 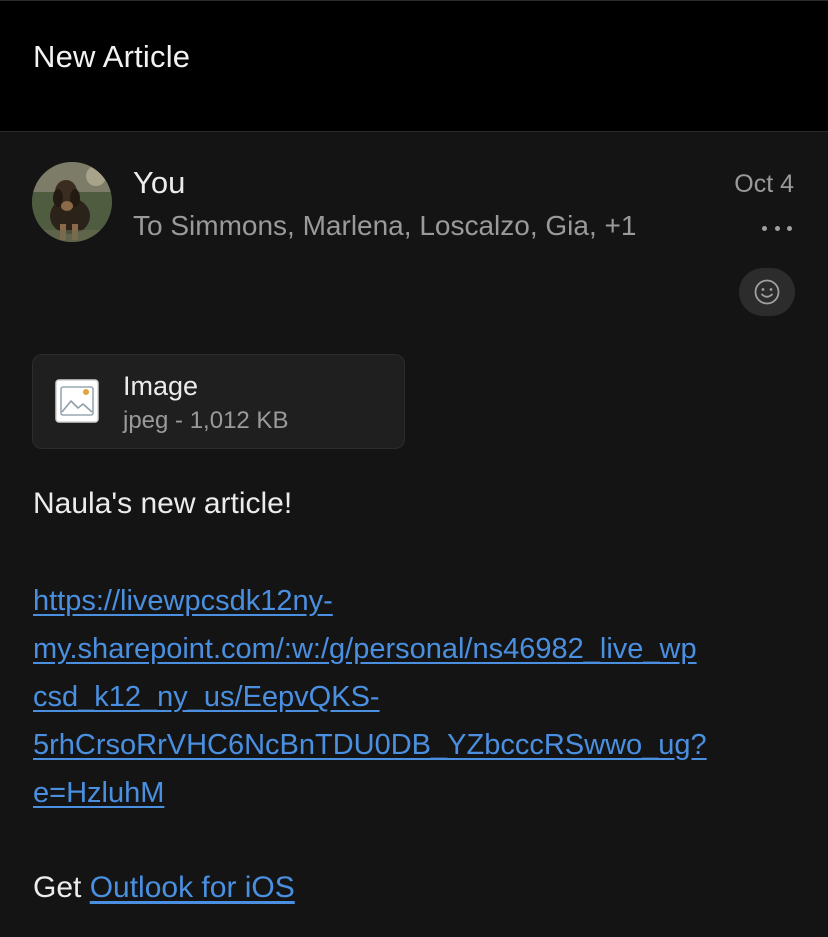 I want to click on top-bar: New Article, so click(x=414, y=66).